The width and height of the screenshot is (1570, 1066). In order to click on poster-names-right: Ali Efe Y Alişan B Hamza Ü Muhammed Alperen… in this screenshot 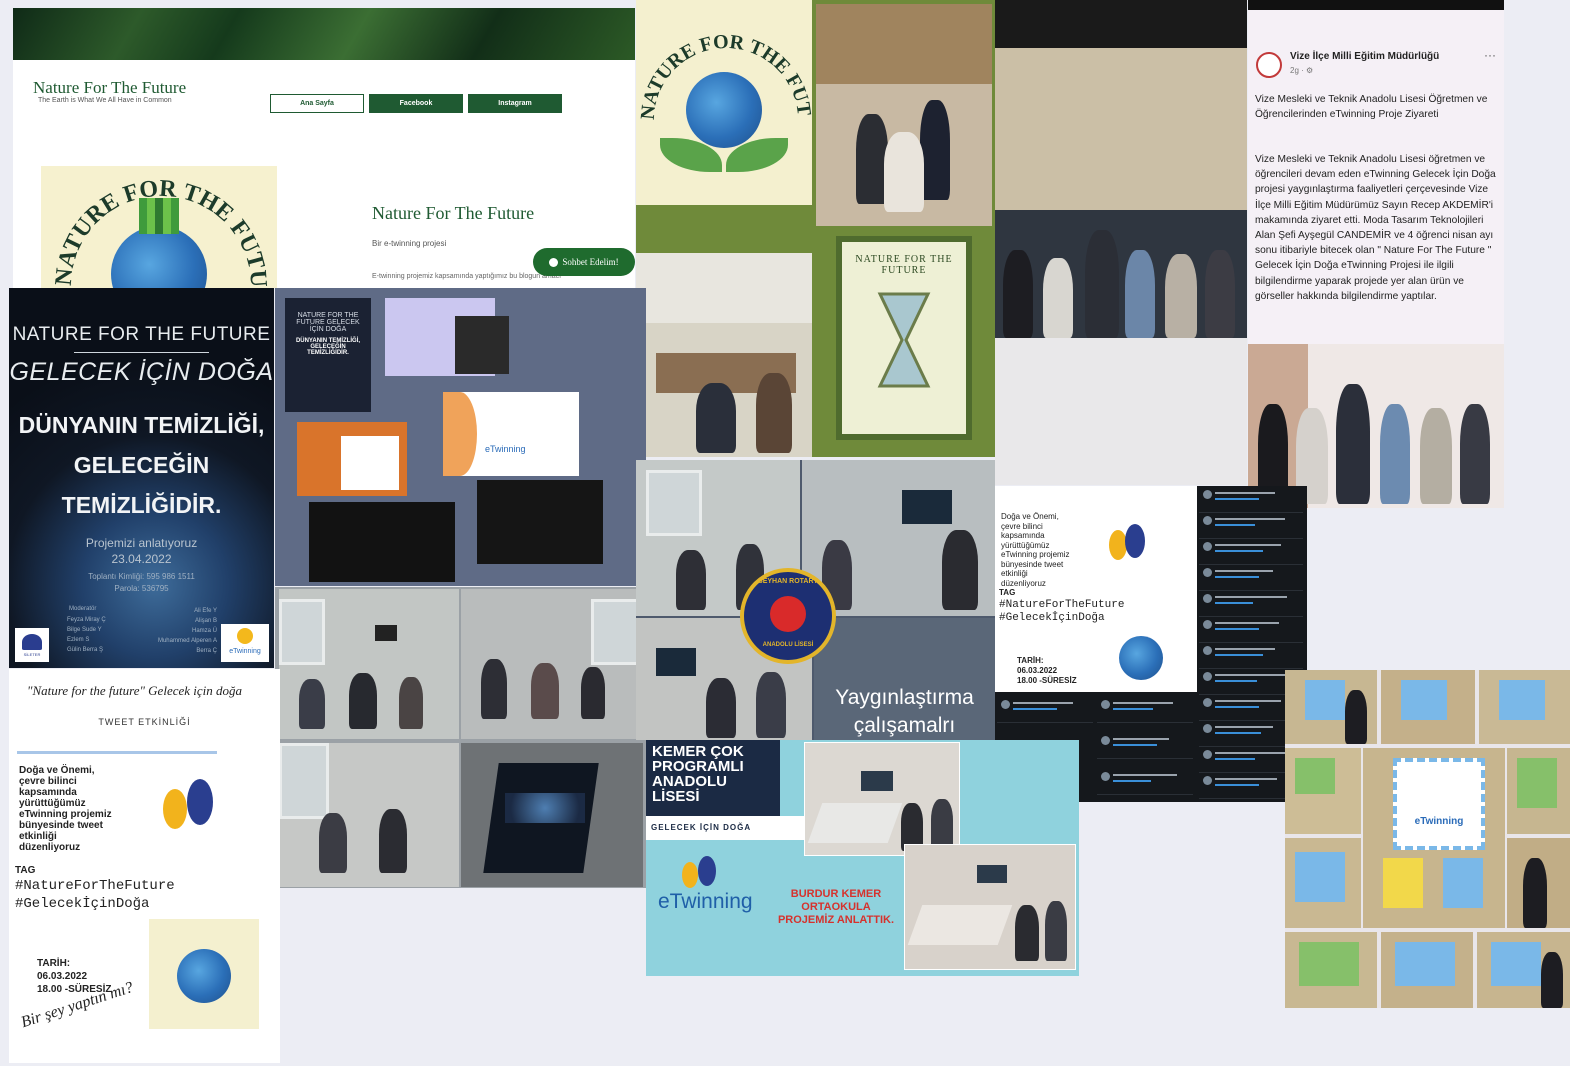, I will do `click(187, 631)`.